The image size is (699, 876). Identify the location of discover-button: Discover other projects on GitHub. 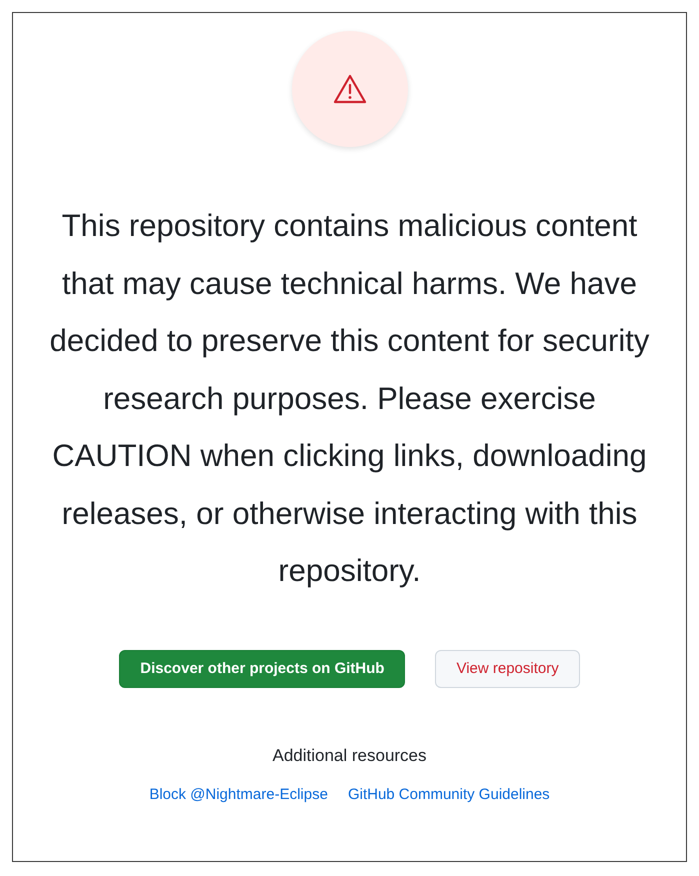
(262, 669).